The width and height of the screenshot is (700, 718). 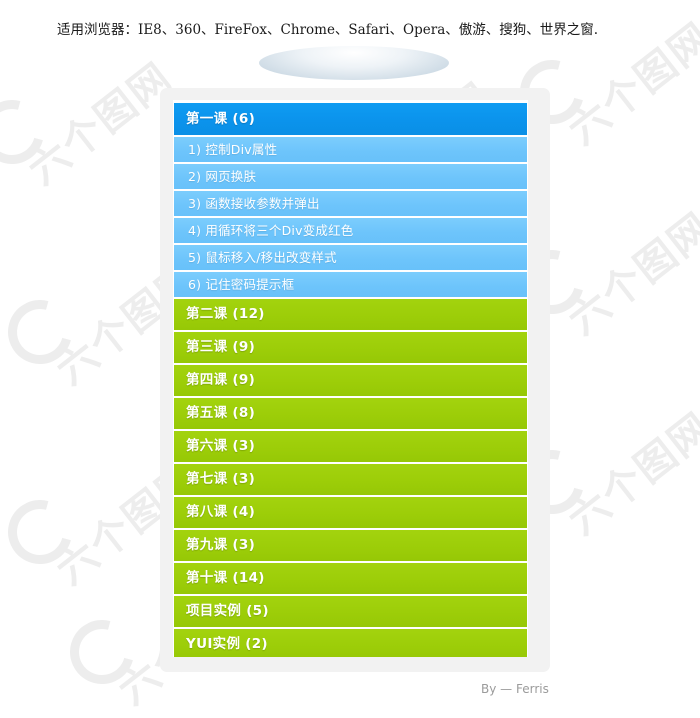 I want to click on lesson-group-header: 第九课 (3), so click(x=350, y=545).